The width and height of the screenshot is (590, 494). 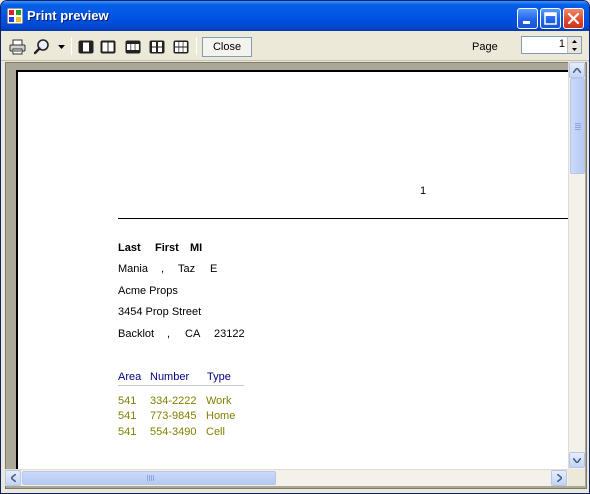 I want to click on page-label: Page, so click(x=485, y=47).